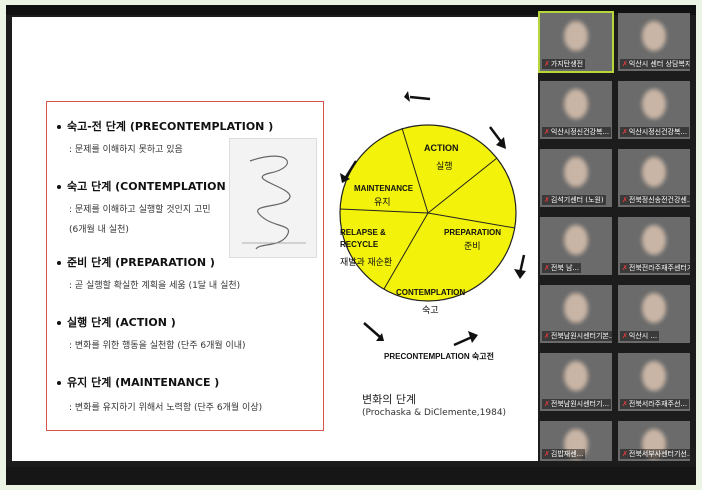 The width and height of the screenshot is (702, 490). Describe the element at coordinates (576, 178) in the screenshot. I see `participant-tile: ✗김석기센터 (노원)` at that location.